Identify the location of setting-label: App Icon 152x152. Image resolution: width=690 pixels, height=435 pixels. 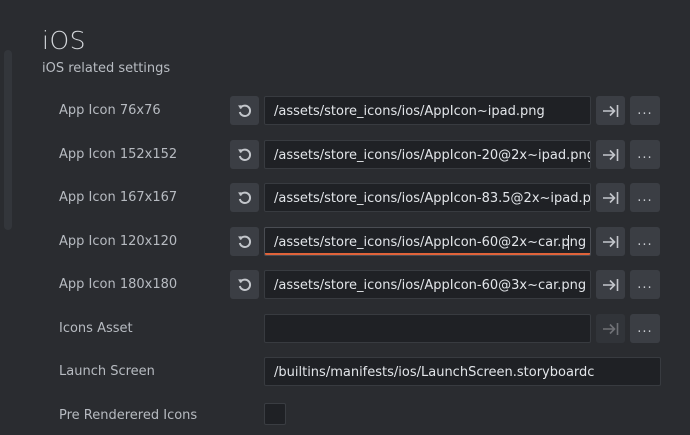
(118, 154).